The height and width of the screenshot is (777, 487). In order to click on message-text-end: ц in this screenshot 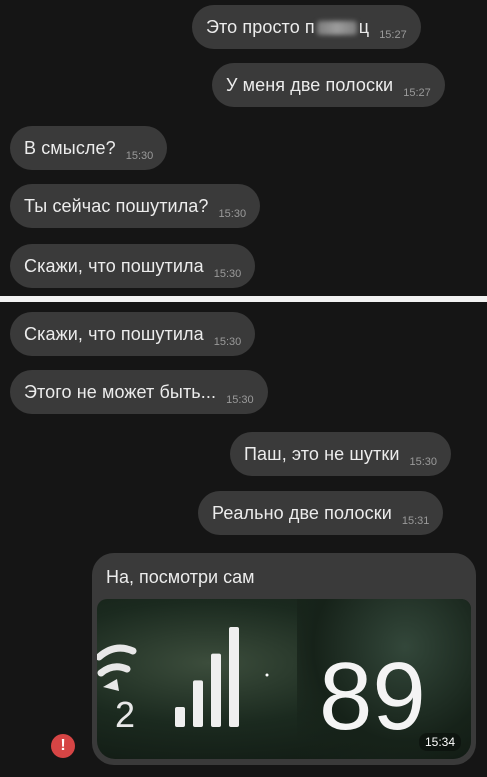, I will do `click(364, 26)`.